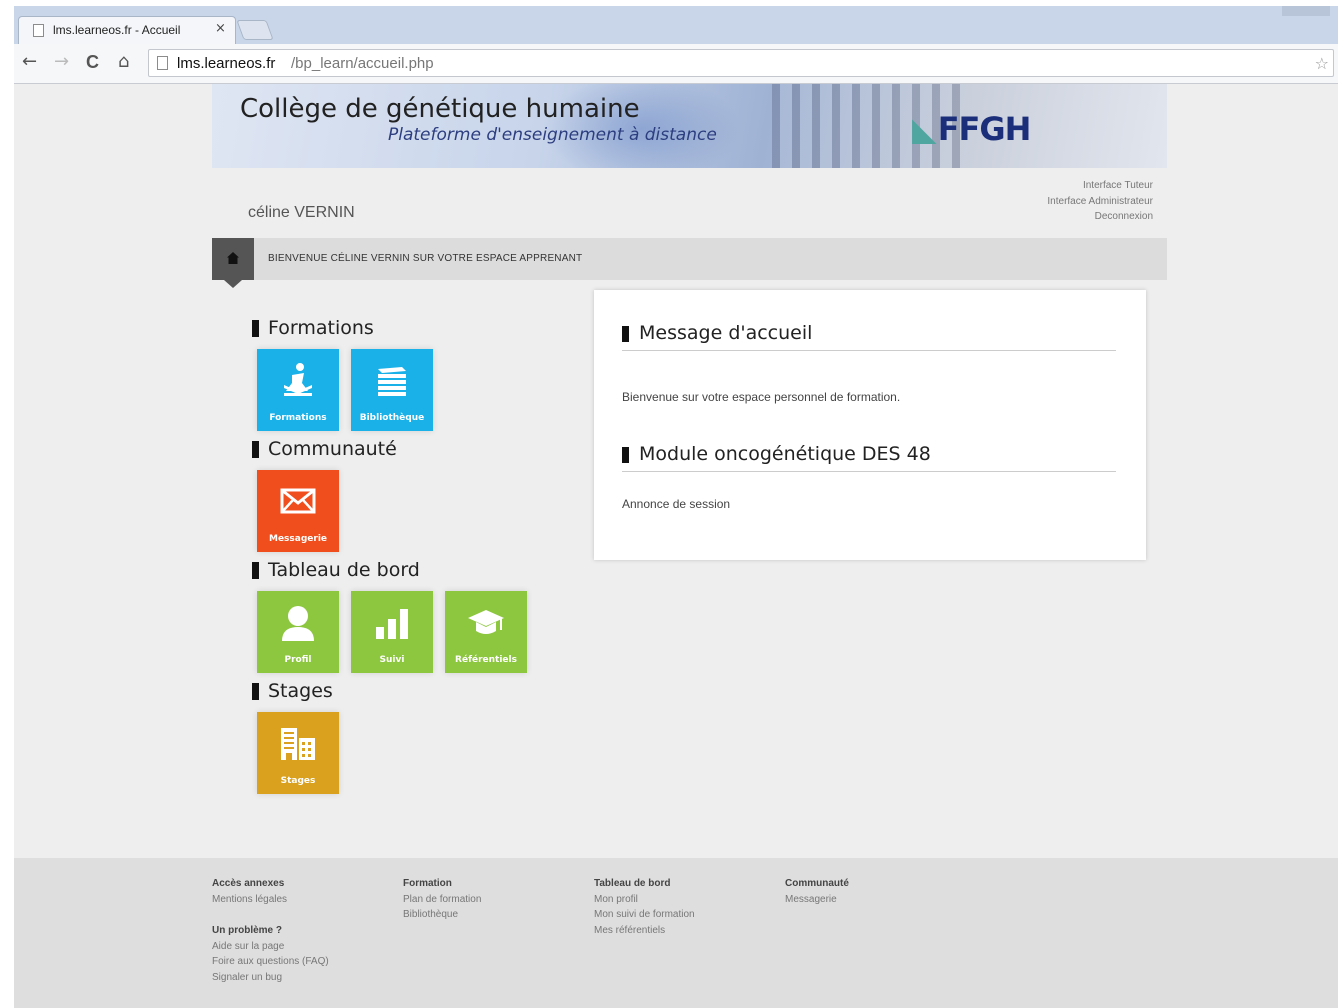 The height and width of the screenshot is (1008, 1338). Describe the element at coordinates (676, 504) in the screenshot. I see `session-announcement-text: Annonce de session` at that location.